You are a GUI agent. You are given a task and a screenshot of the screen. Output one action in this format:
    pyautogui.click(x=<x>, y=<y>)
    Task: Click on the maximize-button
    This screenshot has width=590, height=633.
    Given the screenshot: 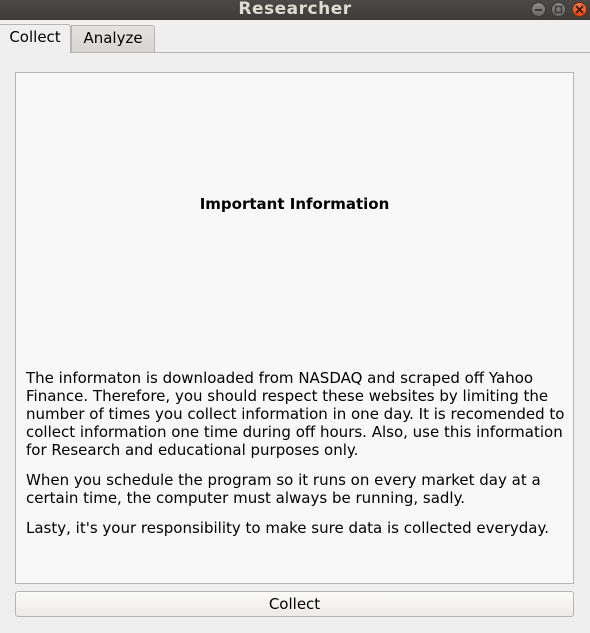 What is the action you would take?
    pyautogui.click(x=558, y=9)
    